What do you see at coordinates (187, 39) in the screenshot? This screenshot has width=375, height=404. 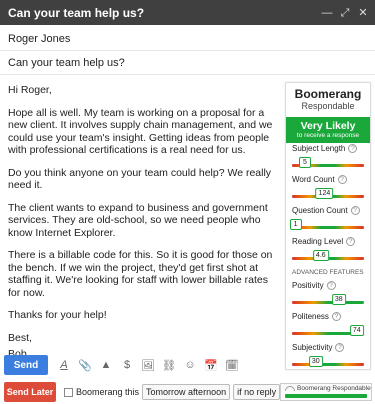 I see `to-field: Roger Jones` at bounding box center [187, 39].